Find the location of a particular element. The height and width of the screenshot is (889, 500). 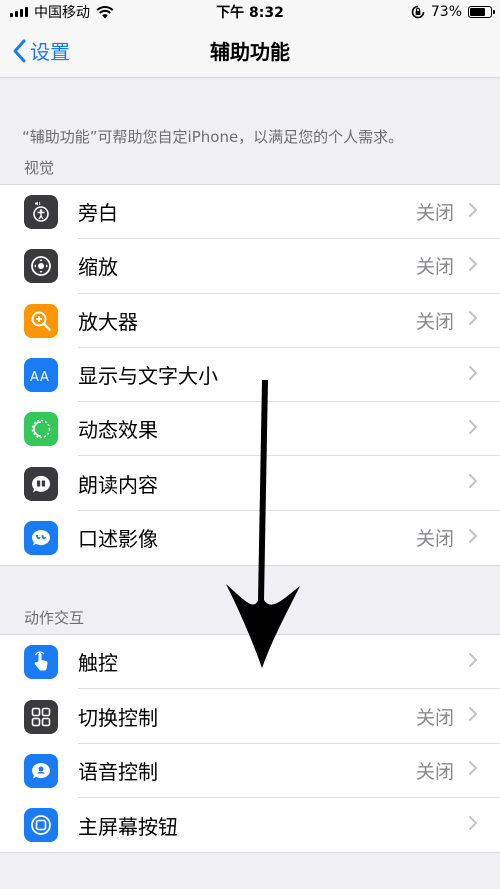

settings-row: 语音控制 关闭 is located at coordinates (250, 771).